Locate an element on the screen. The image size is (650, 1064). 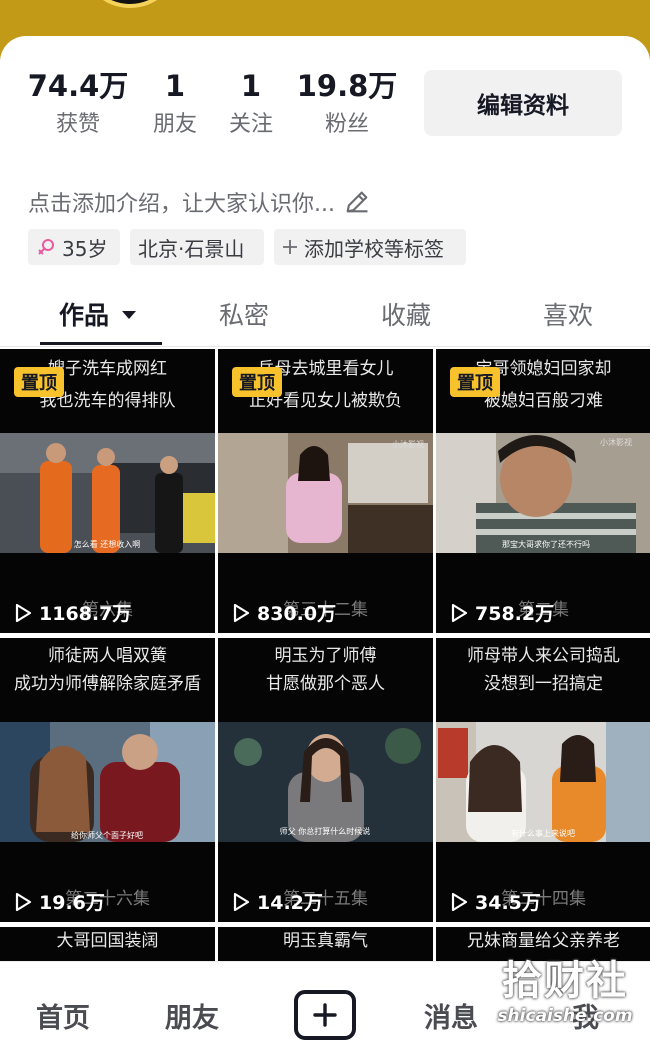
video-card: 明玉为了师傅 甘愿做那个恶人 师父 你总打算什么时候说 第二十五集 14.2万 is located at coordinates (325, 780).